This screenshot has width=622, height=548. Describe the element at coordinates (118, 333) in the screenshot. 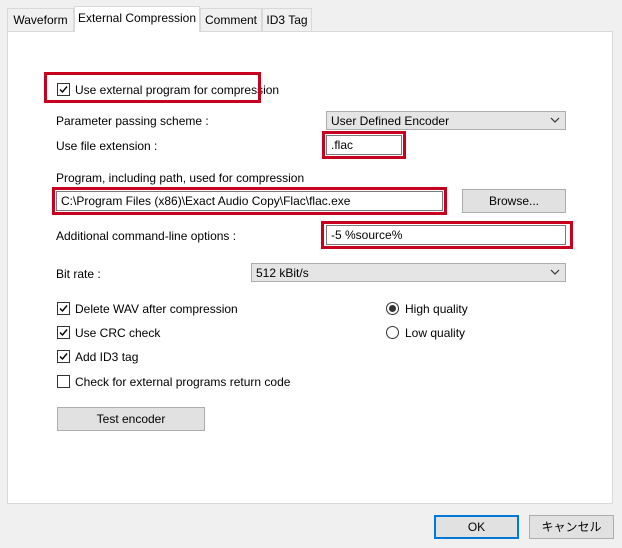

I see `crc-check-label: Use CRC check` at that location.